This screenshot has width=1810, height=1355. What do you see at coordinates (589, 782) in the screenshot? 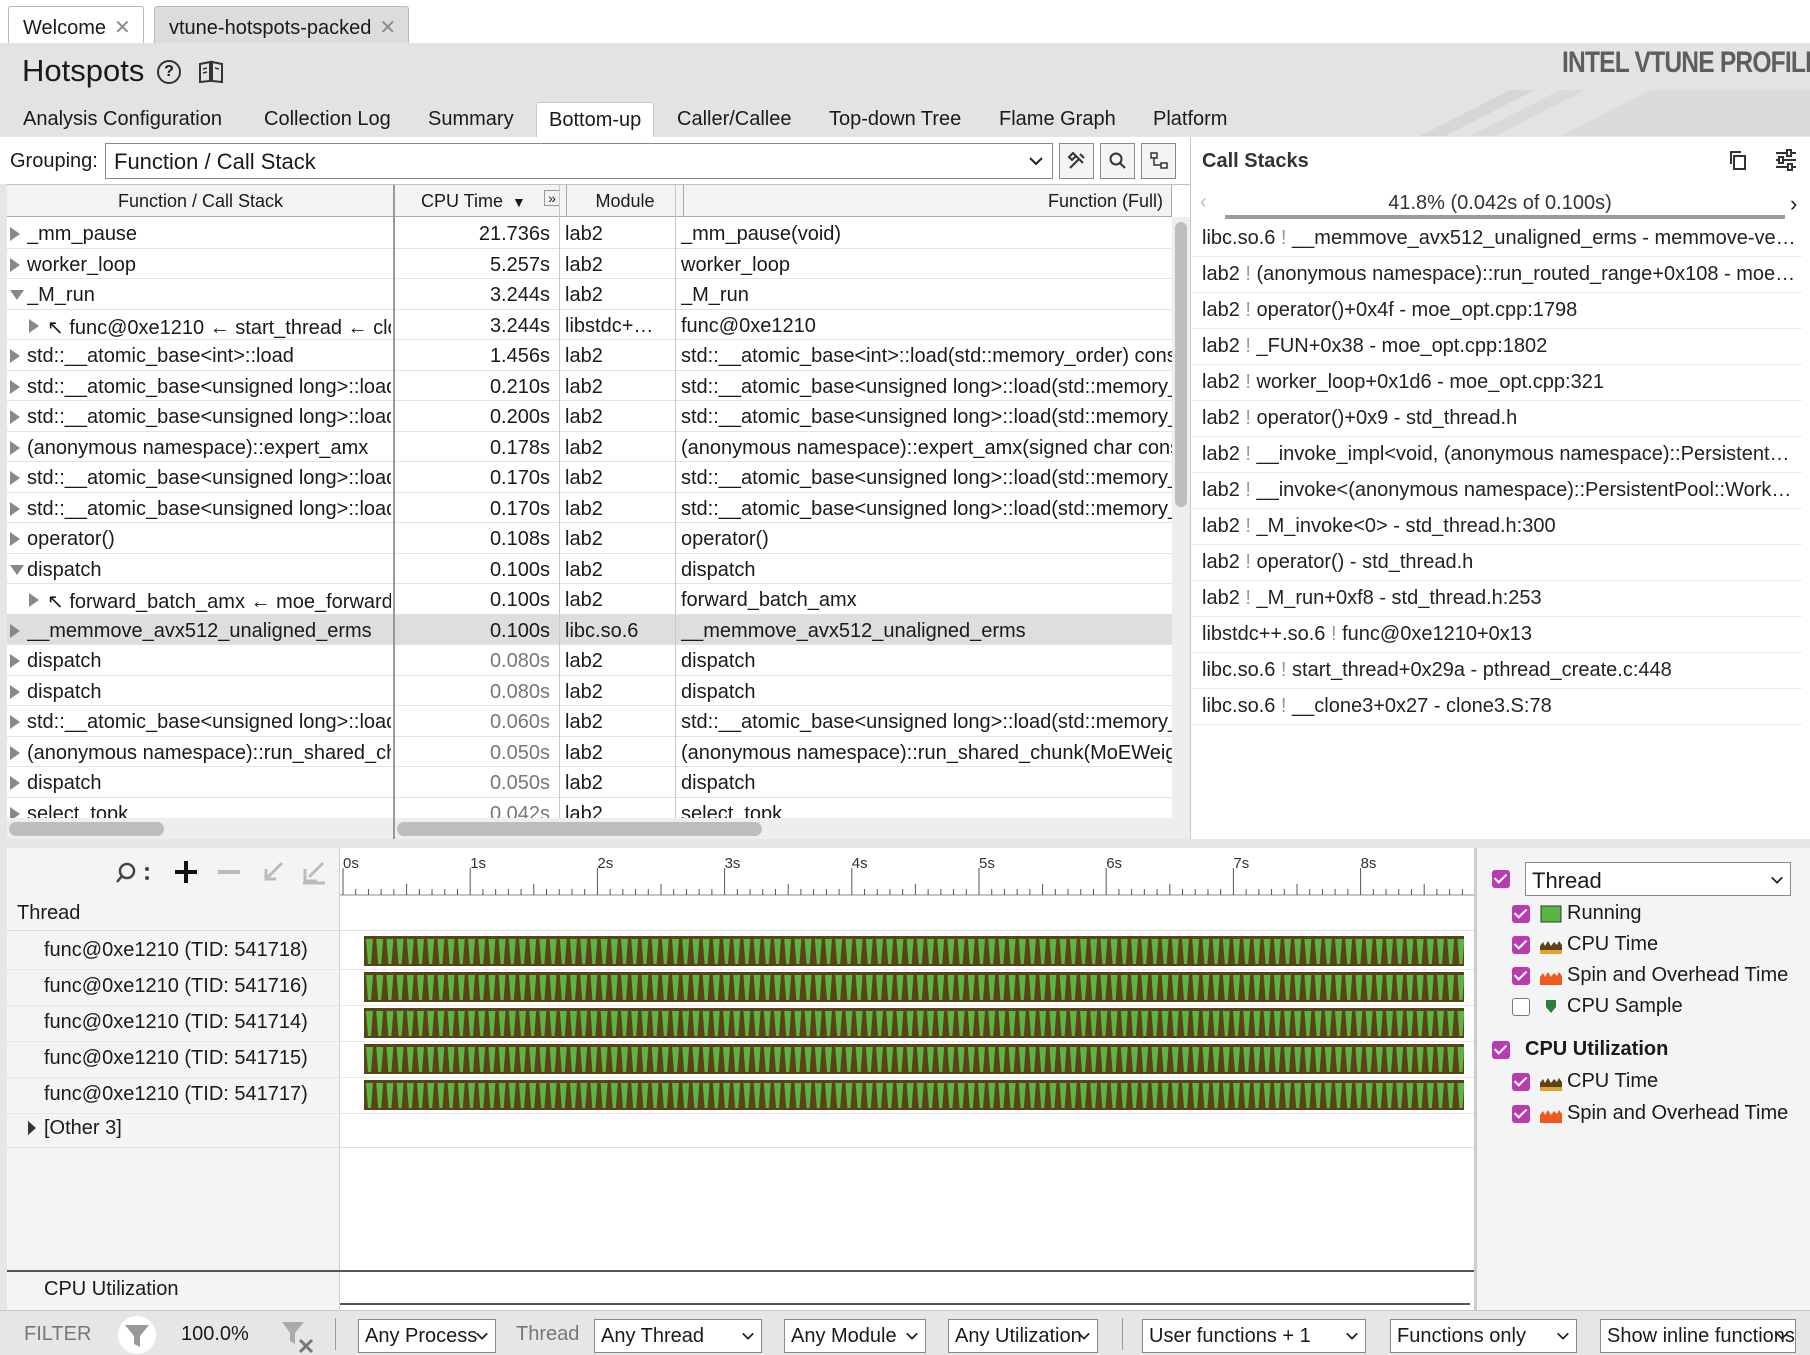
I see `table-row: dispatch 0.050s lab2 dispatch` at bounding box center [589, 782].